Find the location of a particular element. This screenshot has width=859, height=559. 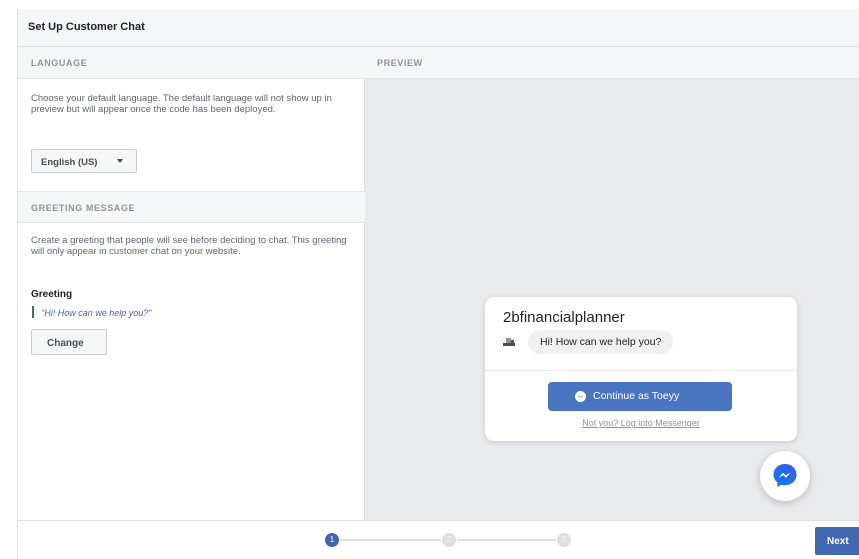

dialog-title: Set Up Customer Chat is located at coordinates (86, 27).